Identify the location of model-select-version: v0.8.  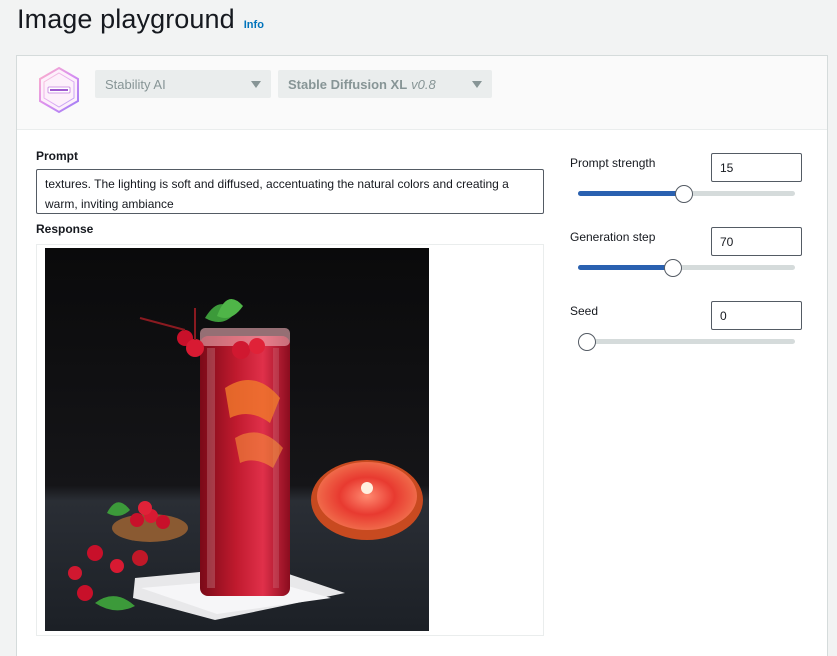
(423, 84).